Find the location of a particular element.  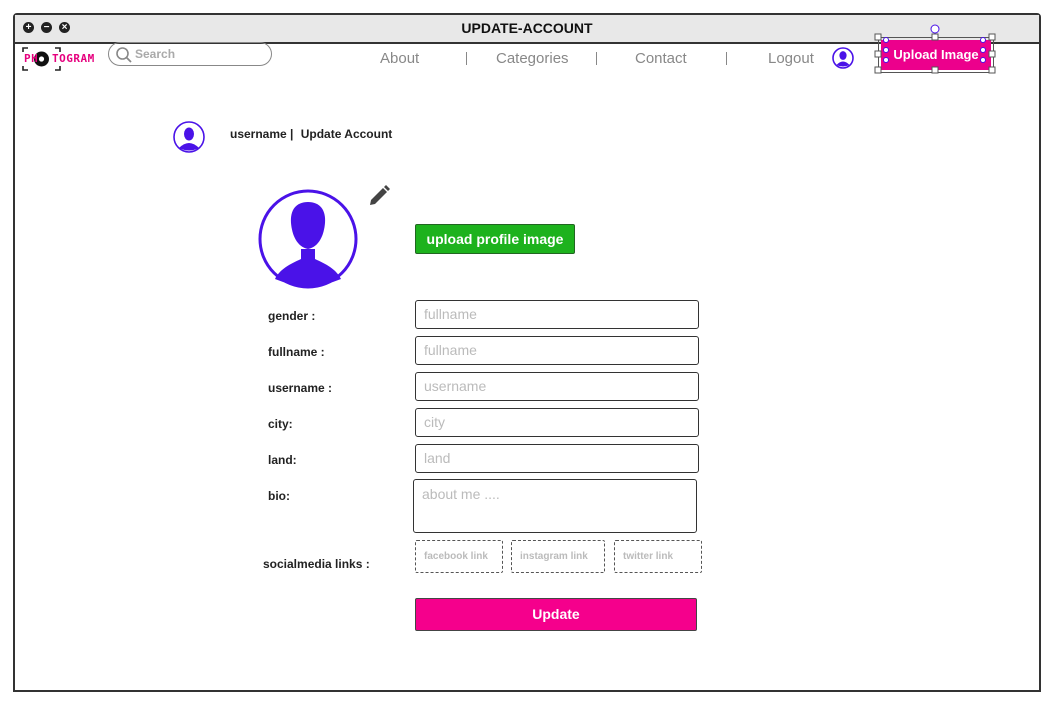

logo-text-right: TOGRAM is located at coordinates (73, 58).